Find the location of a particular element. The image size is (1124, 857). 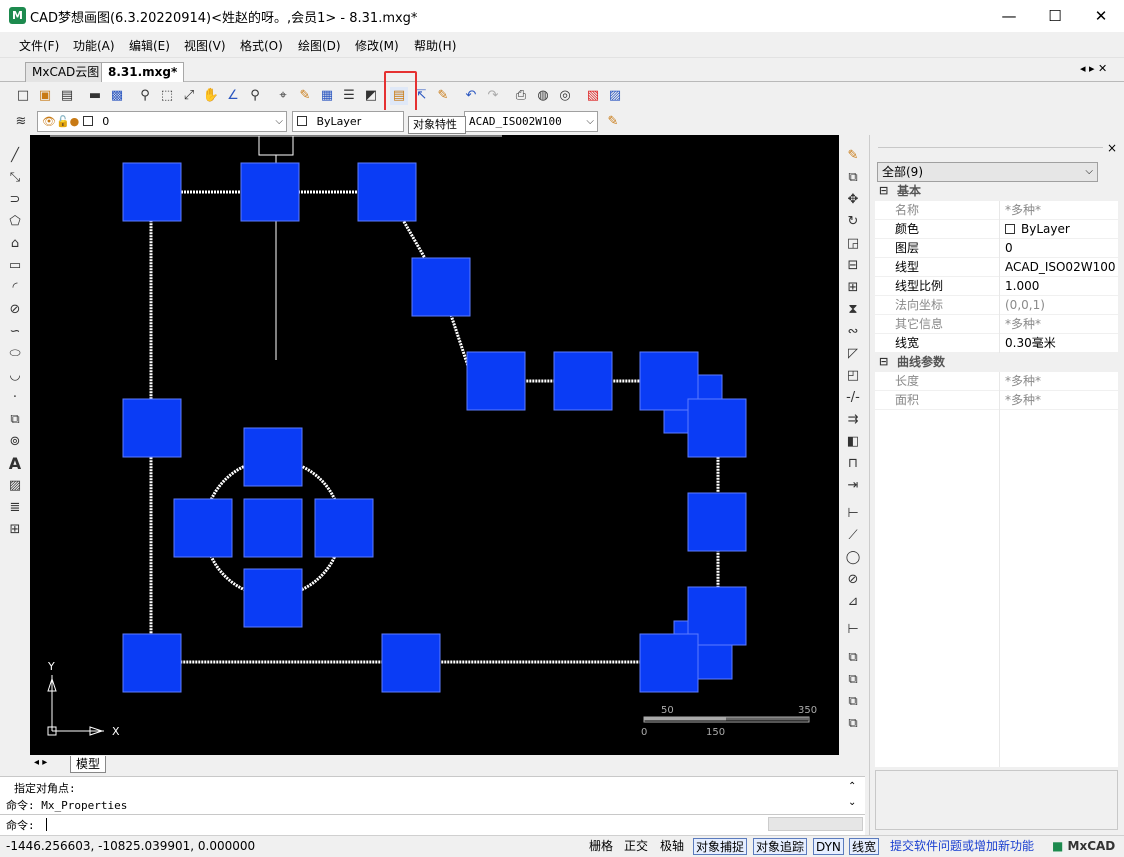

copy-icon: ⧉ is located at coordinates (853, 178).